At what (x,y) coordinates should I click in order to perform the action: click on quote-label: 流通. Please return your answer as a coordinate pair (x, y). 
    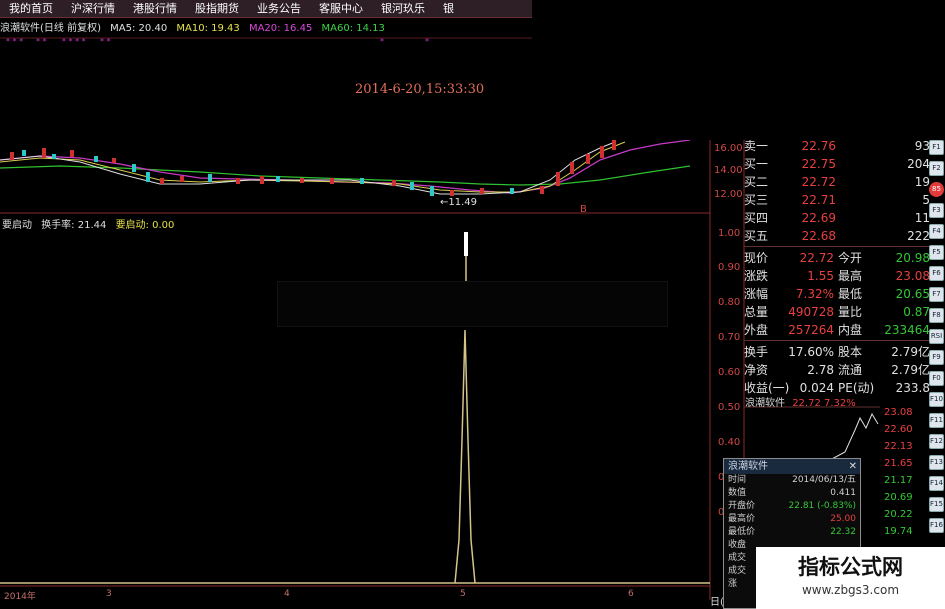
    Looking at the image, I should click on (850, 370).